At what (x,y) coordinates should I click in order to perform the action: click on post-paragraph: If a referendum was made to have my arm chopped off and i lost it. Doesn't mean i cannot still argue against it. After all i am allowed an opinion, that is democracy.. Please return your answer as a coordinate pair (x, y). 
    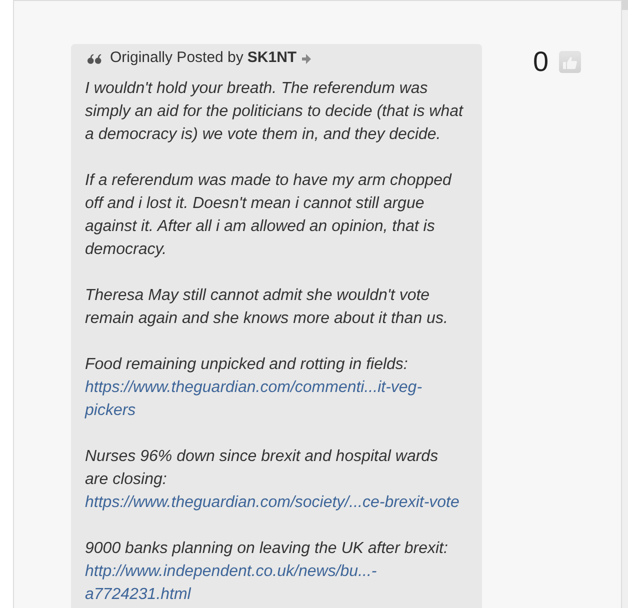
    Looking at the image, I should click on (269, 215).